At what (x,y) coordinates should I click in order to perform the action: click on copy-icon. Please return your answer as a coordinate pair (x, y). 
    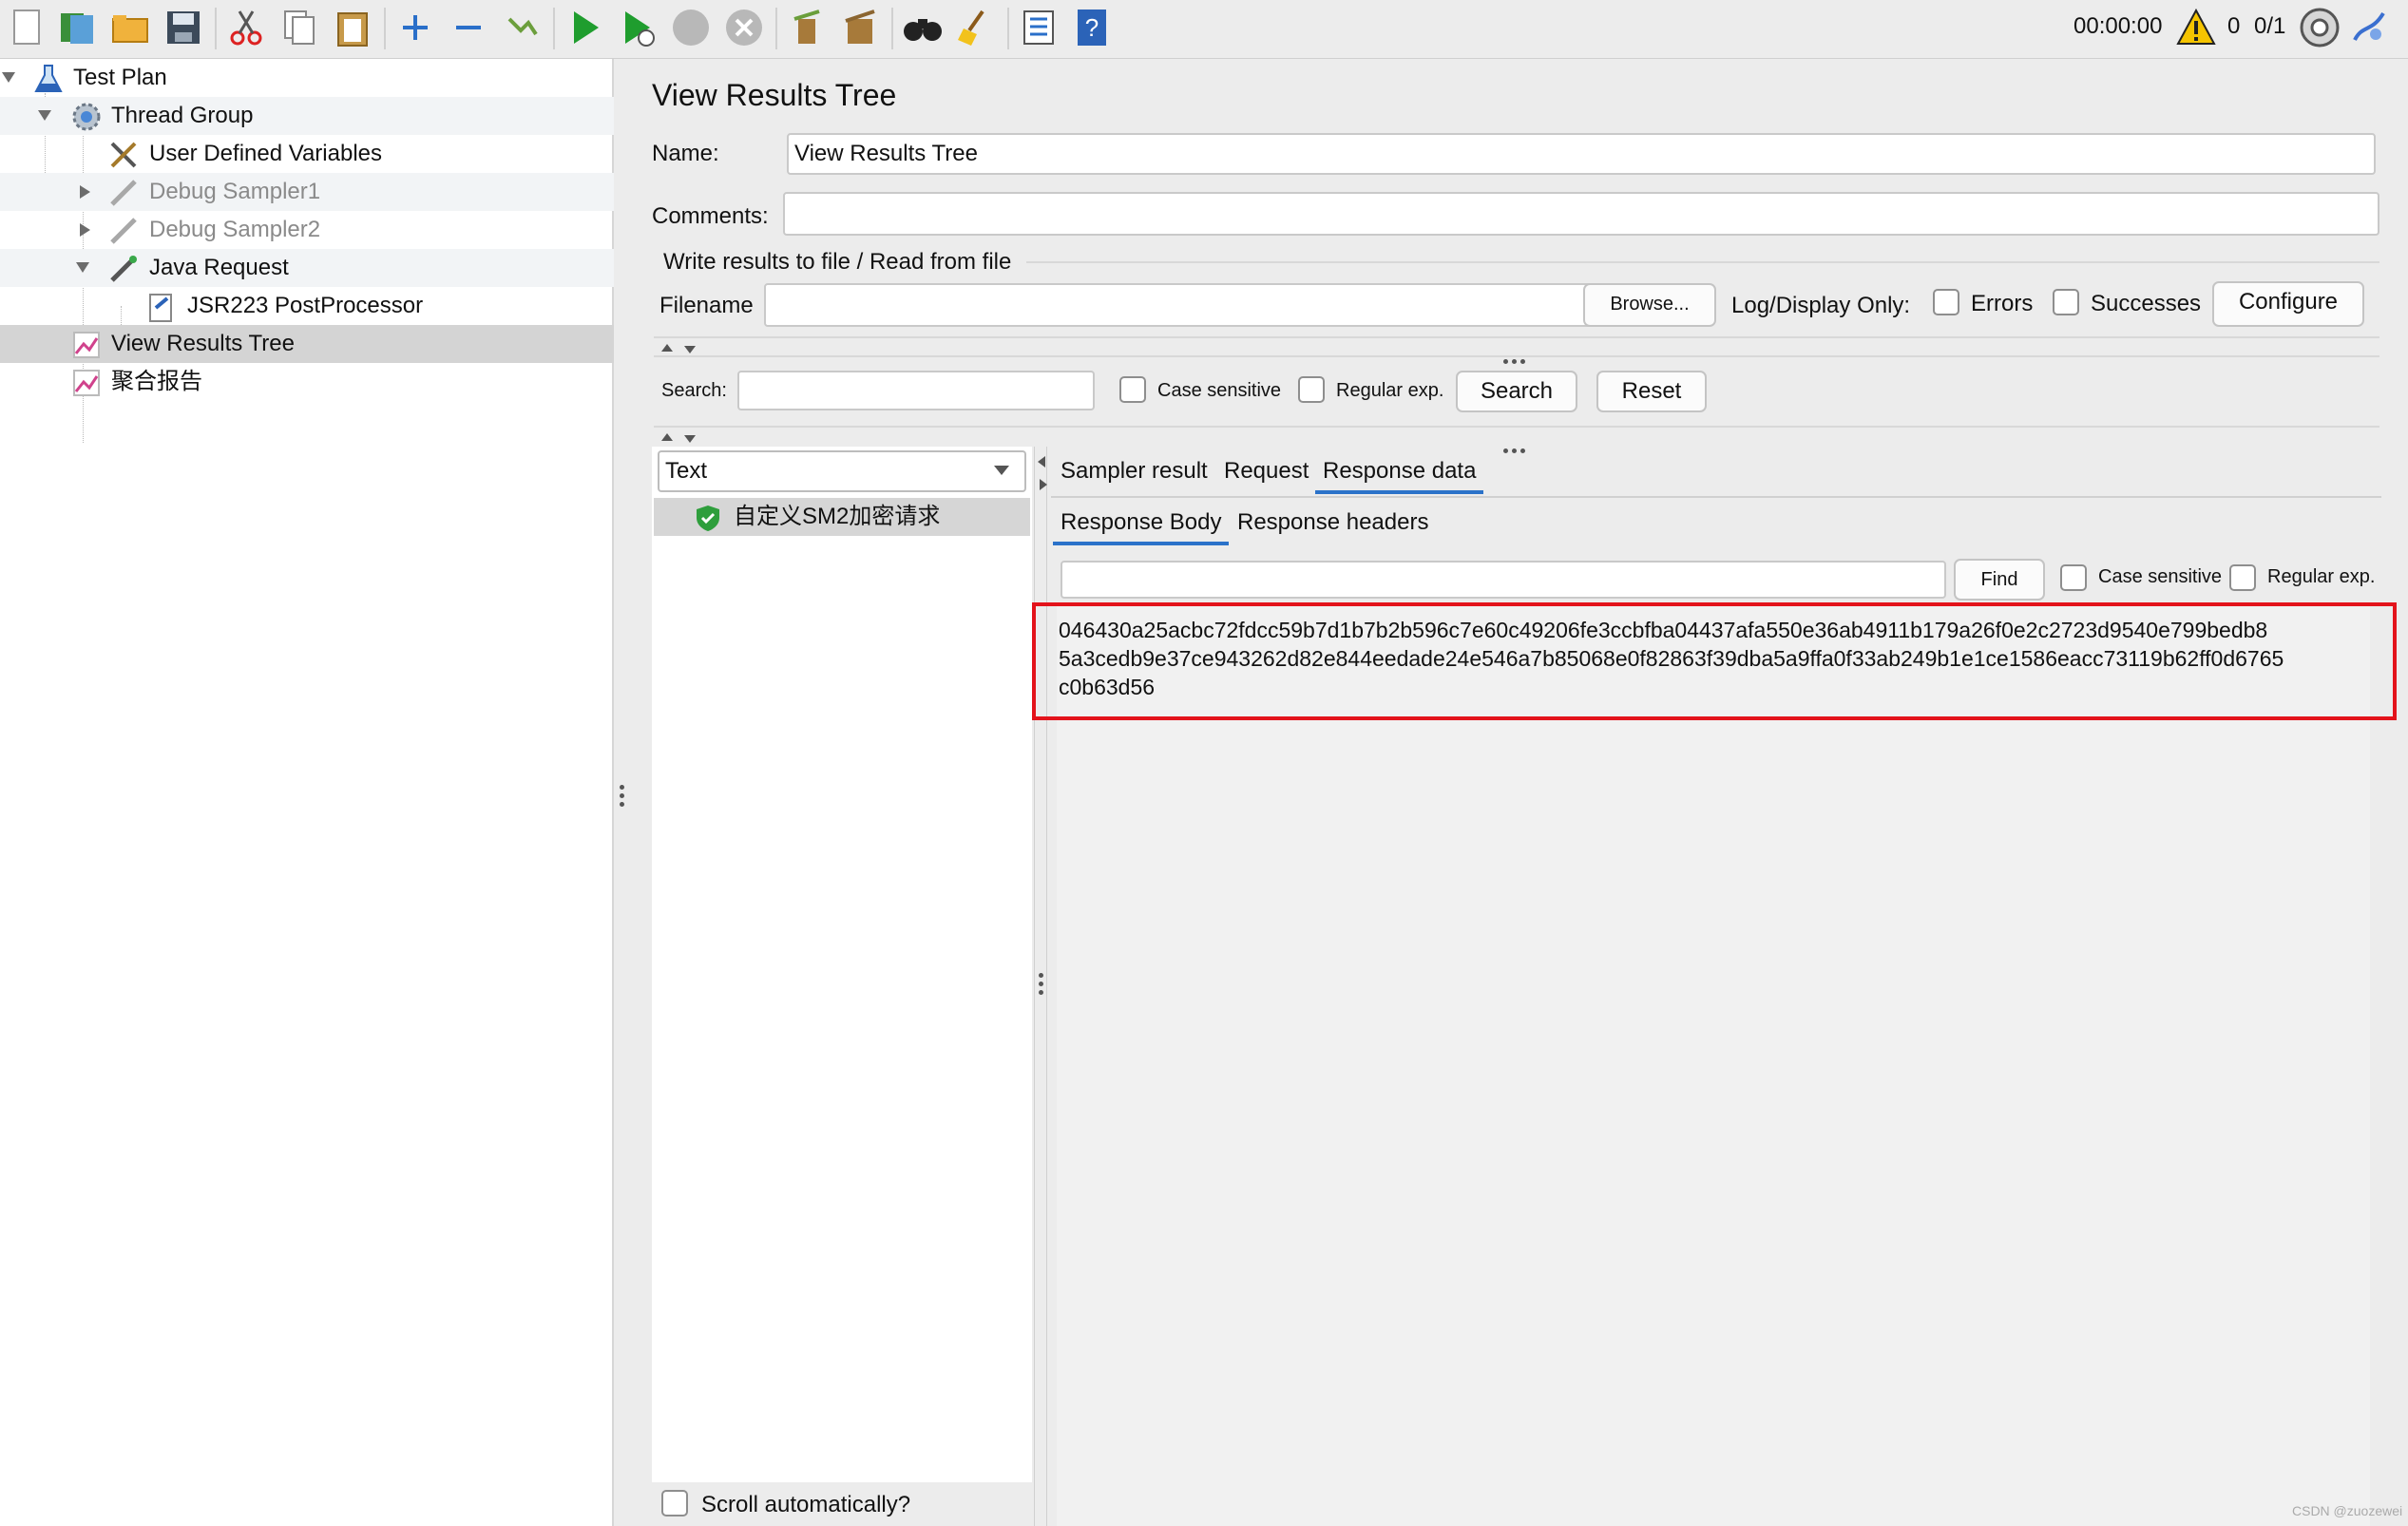
    Looking at the image, I should click on (299, 28).